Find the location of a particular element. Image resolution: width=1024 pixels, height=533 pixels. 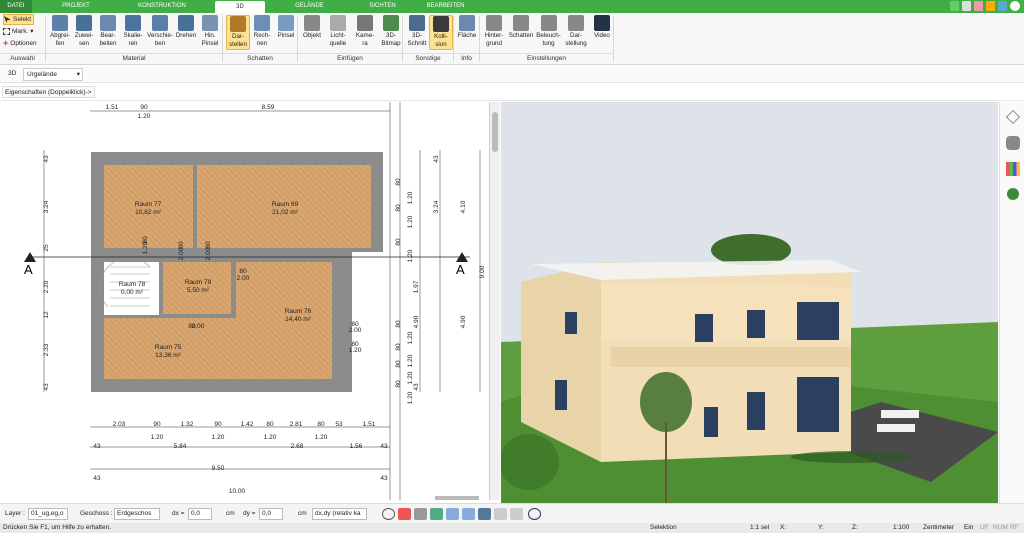

plan-label: Raum 79 is located at coordinates (198, 282).